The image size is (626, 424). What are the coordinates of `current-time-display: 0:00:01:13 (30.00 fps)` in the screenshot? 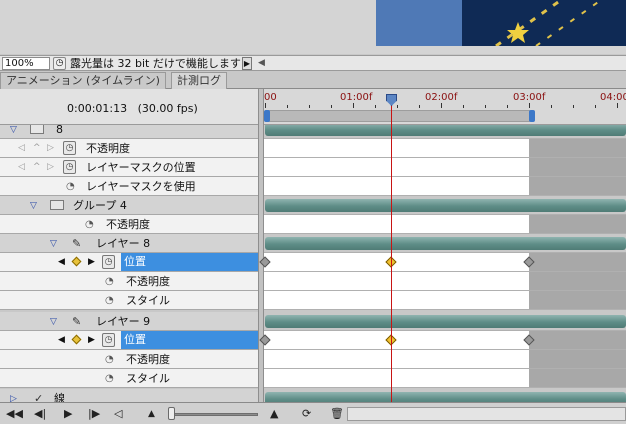 It's located at (132, 108).